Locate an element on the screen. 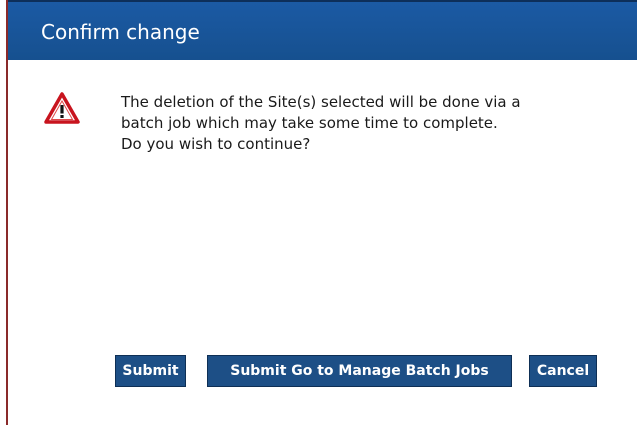  dialog-title-bar: Confirm change is located at coordinates (322, 31).